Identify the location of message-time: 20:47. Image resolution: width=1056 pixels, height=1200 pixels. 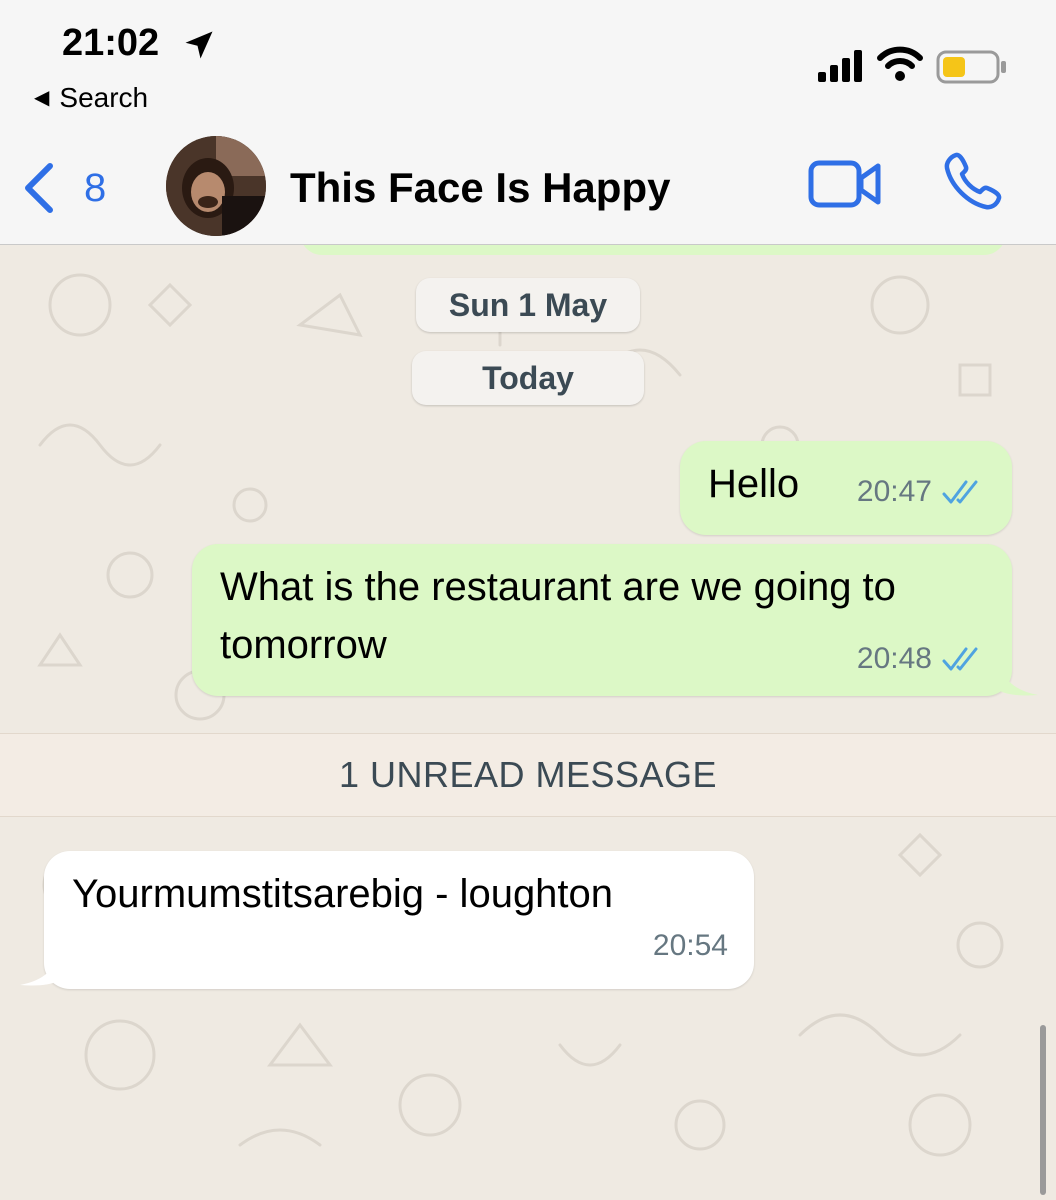
(894, 491).